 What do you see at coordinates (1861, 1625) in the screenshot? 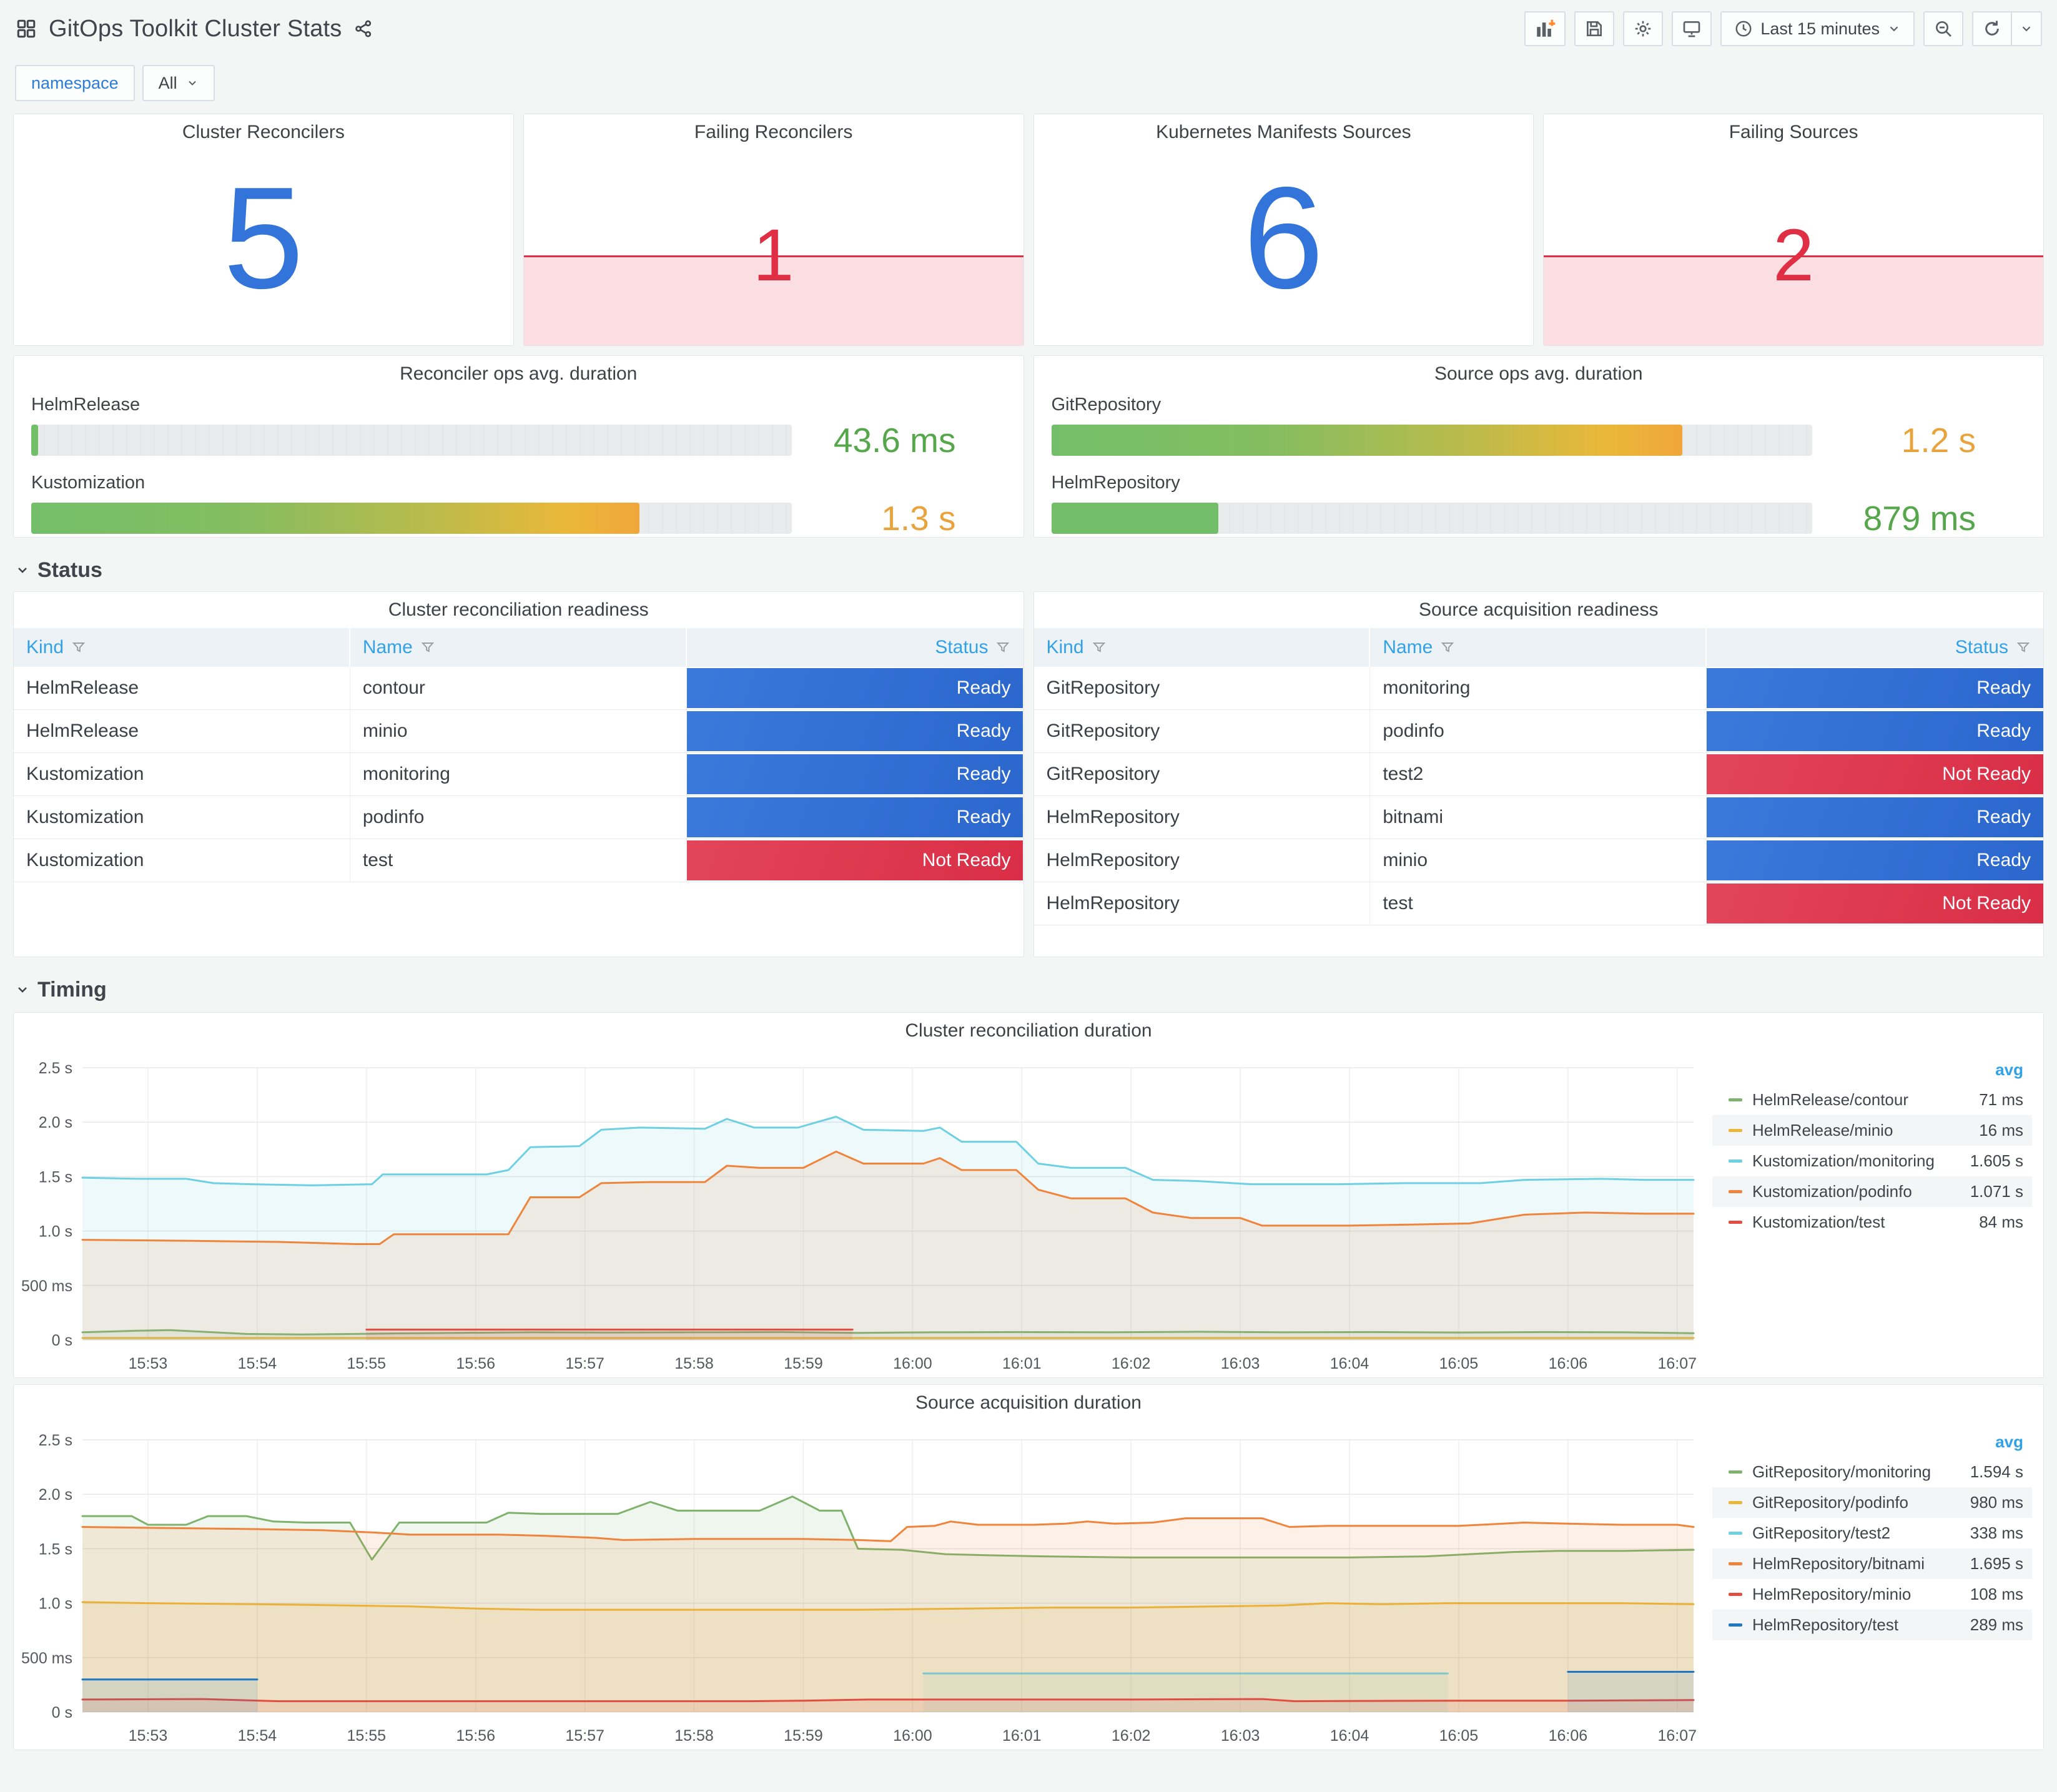
I see `series-name: HelmRepository/test` at bounding box center [1861, 1625].